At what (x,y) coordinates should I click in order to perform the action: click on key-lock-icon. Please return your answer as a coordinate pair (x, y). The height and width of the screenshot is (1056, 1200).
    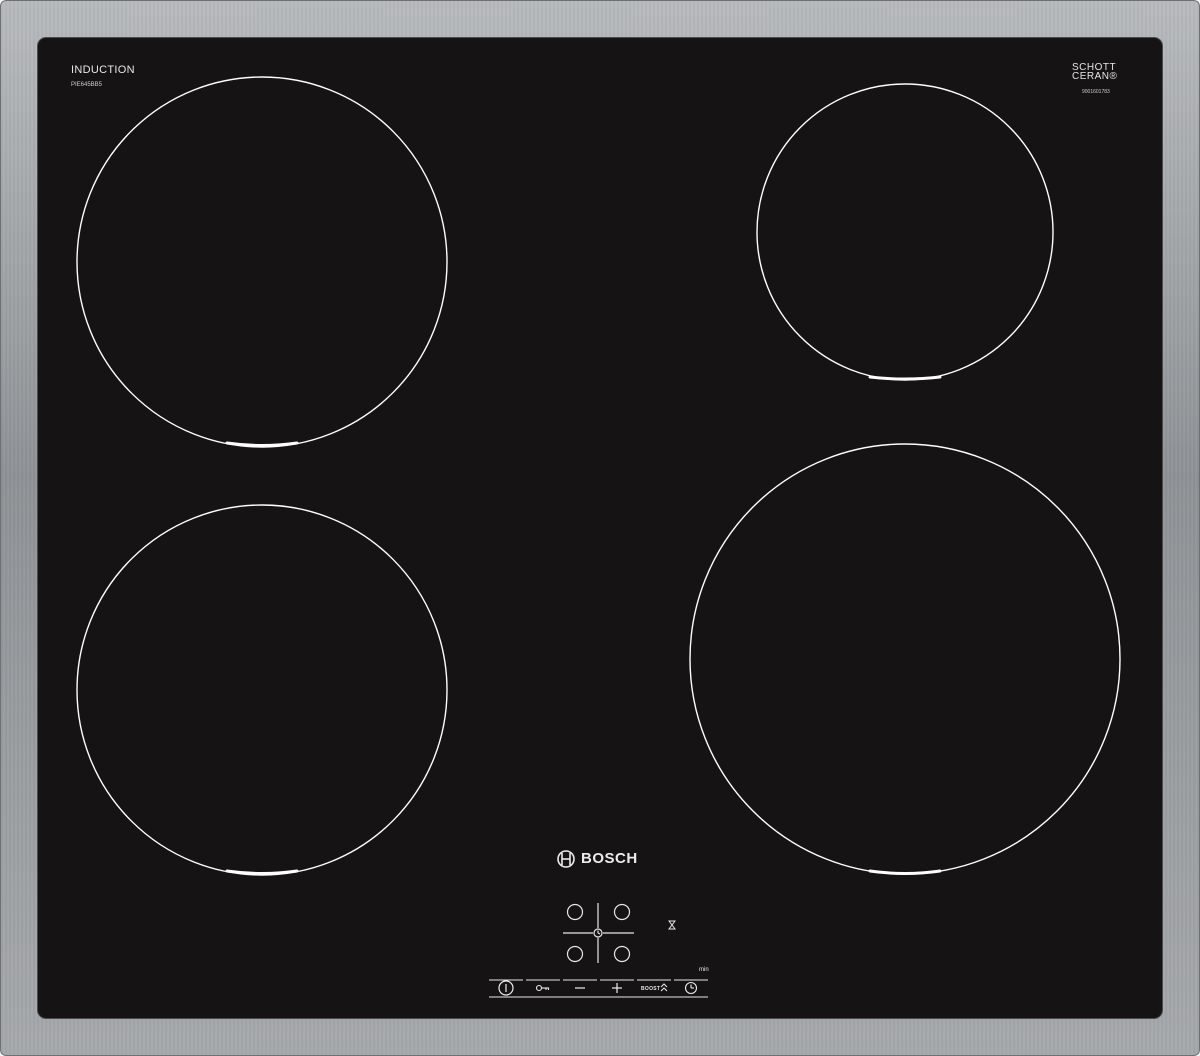
    Looking at the image, I should click on (542, 988).